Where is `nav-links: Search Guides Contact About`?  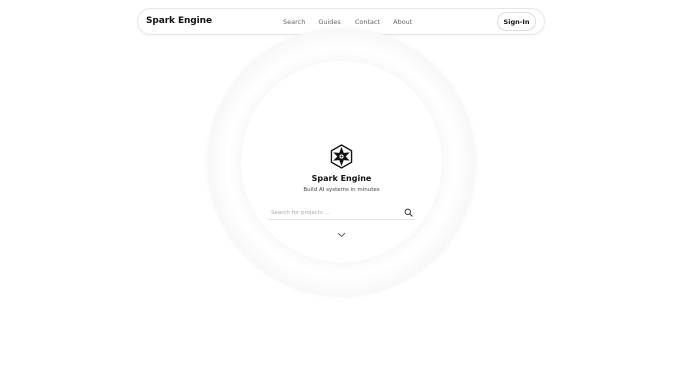 nav-links: Search Guides Contact About is located at coordinates (347, 22).